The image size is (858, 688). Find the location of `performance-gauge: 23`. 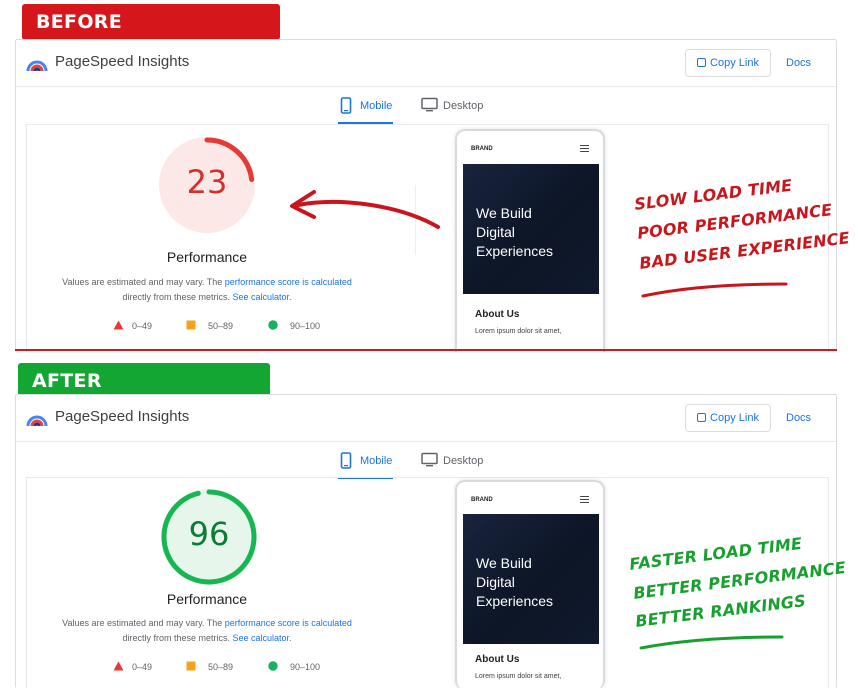

performance-gauge: 23 is located at coordinates (207, 185).